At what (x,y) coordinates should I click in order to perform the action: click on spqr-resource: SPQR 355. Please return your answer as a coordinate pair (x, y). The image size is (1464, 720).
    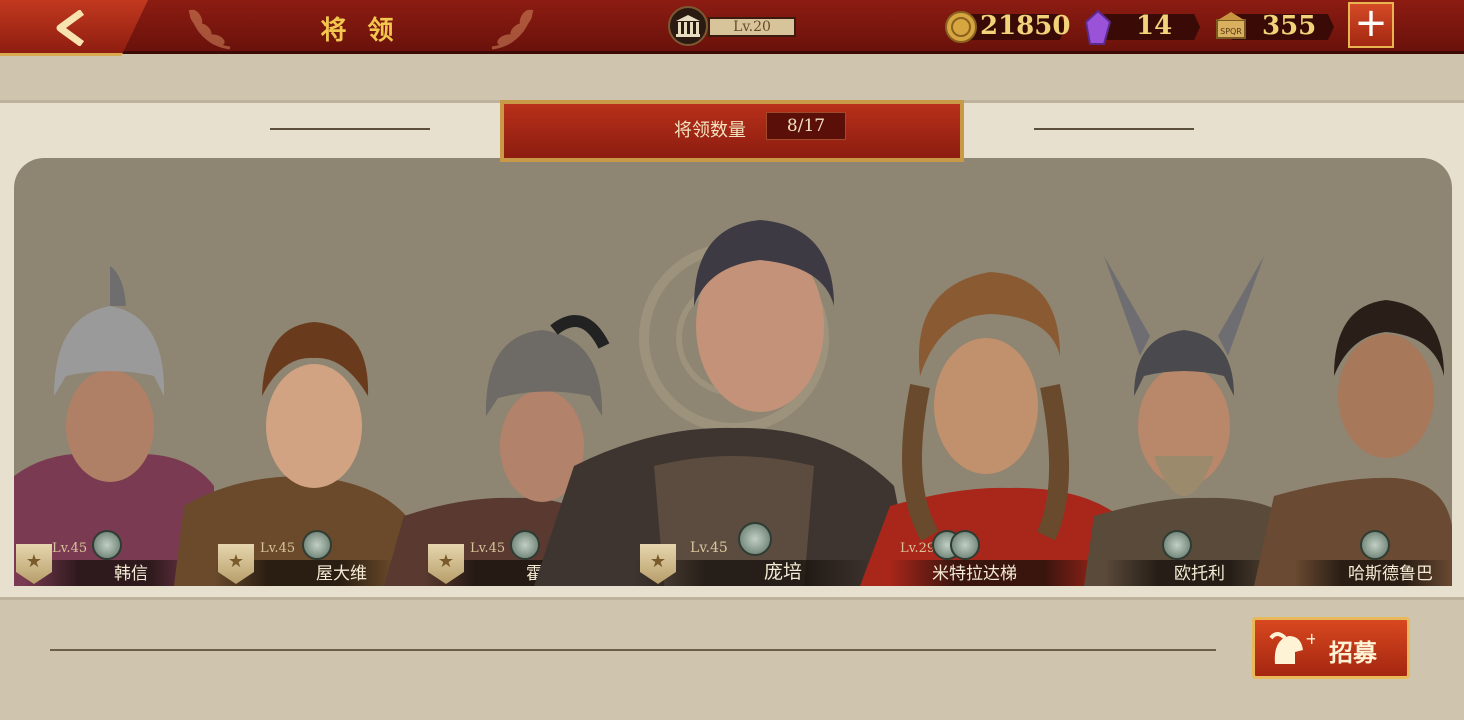
    Looking at the image, I should click on (1275, 26).